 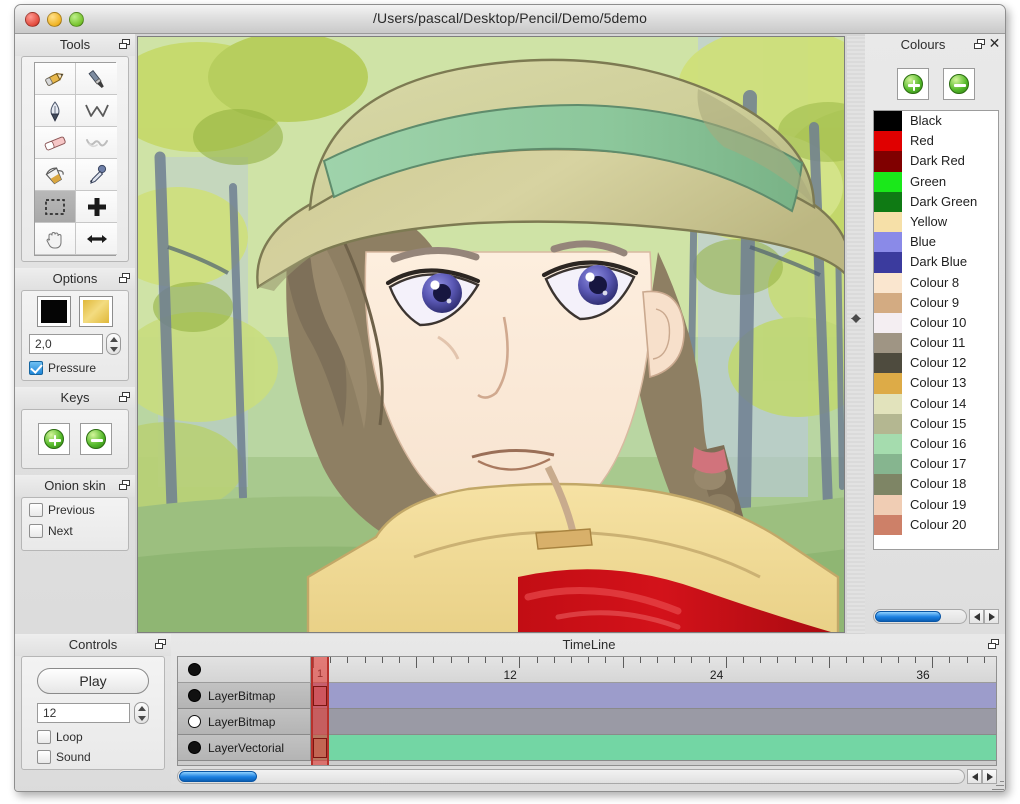 I want to click on colours-horizontal-scrollbar, so click(x=936, y=616).